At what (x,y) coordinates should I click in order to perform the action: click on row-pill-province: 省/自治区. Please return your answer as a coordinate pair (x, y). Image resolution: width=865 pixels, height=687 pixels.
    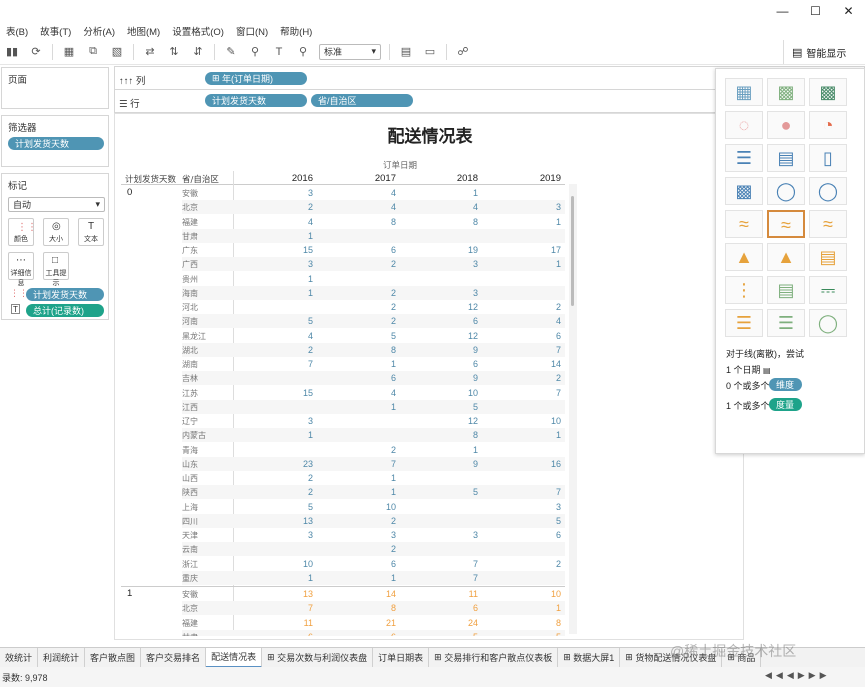
    Looking at the image, I should click on (362, 100).